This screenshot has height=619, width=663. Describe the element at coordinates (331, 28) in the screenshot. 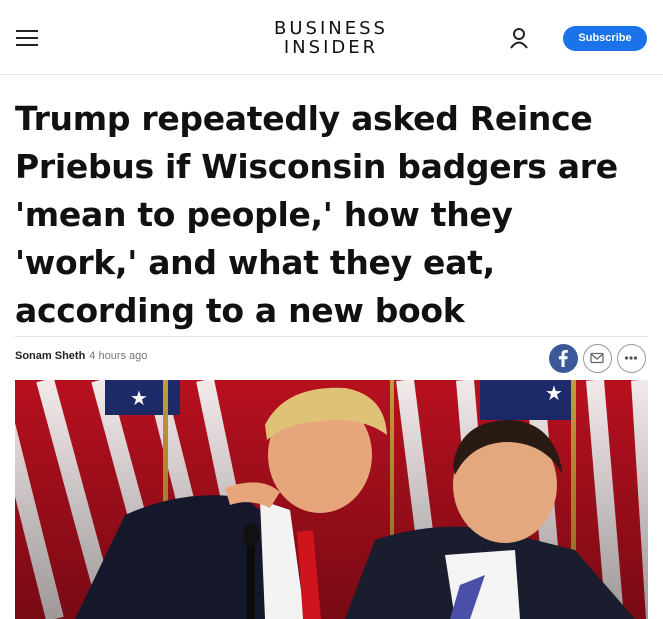

I see `logo-line-business: BUSINESS` at that location.